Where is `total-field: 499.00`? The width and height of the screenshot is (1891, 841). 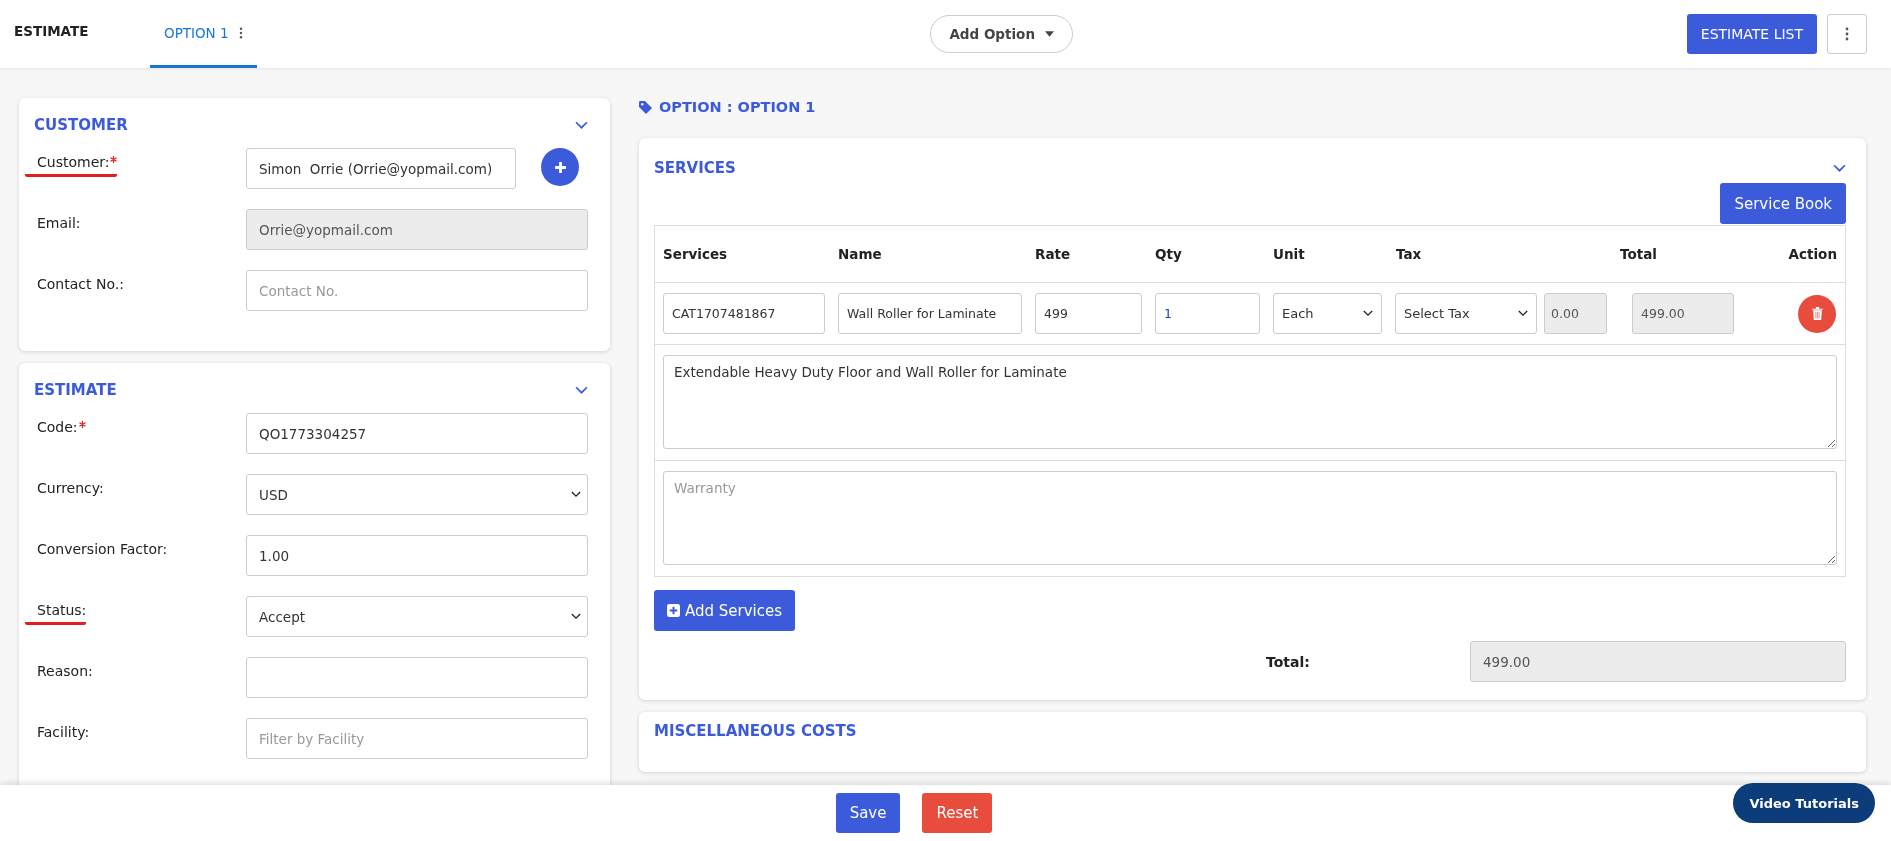
total-field: 499.00 is located at coordinates (1683, 313).